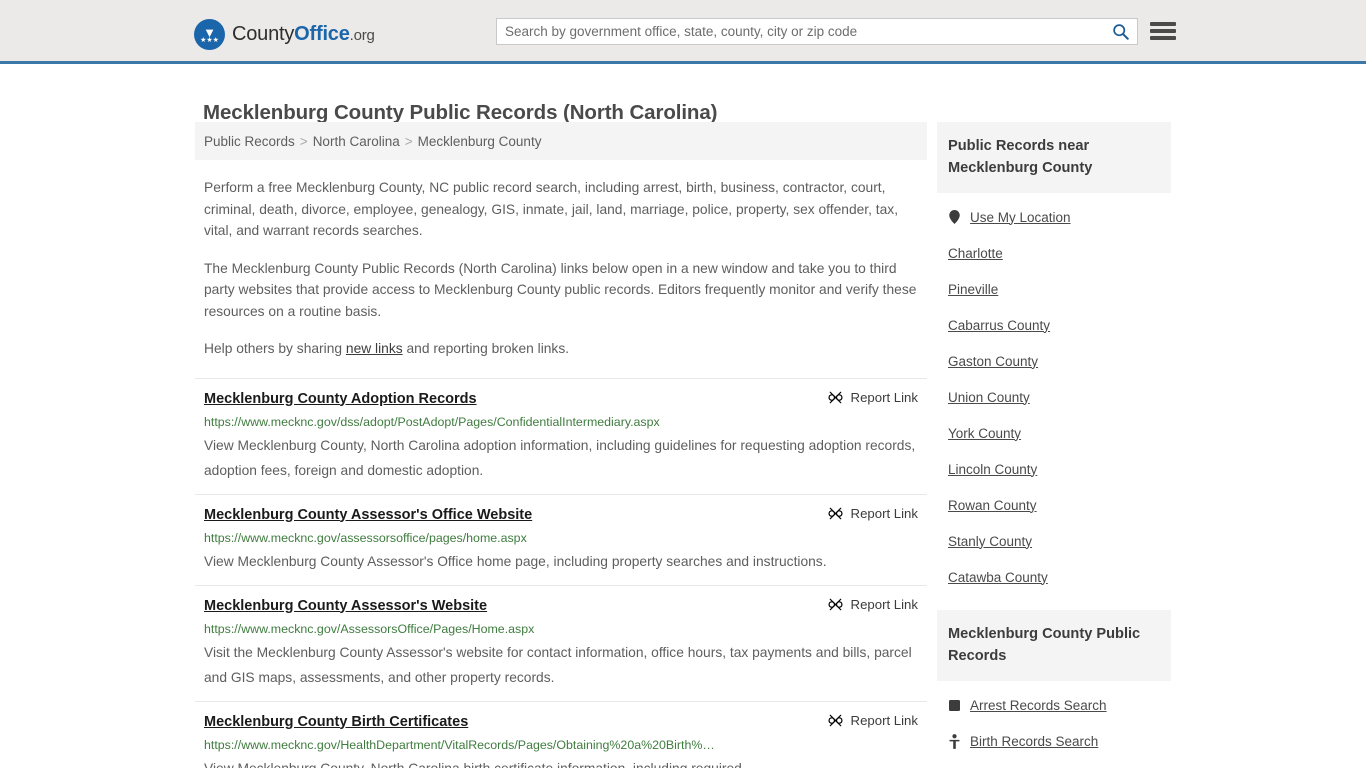  I want to click on sidebar-item-cabarrus-county: Cabarrus County, so click(1054, 325).